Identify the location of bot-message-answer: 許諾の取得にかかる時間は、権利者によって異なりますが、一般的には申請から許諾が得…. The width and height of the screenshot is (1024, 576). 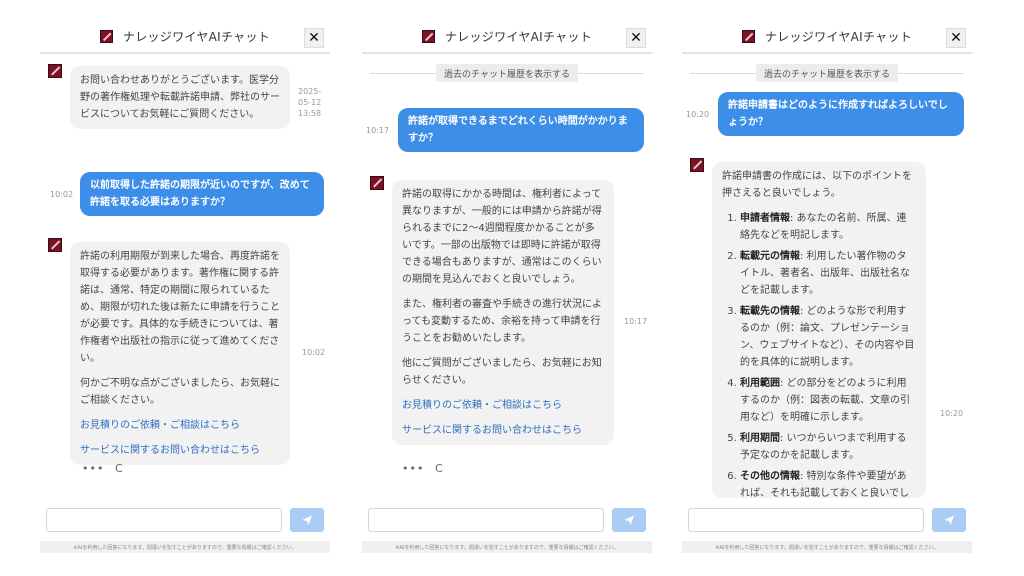
(503, 312).